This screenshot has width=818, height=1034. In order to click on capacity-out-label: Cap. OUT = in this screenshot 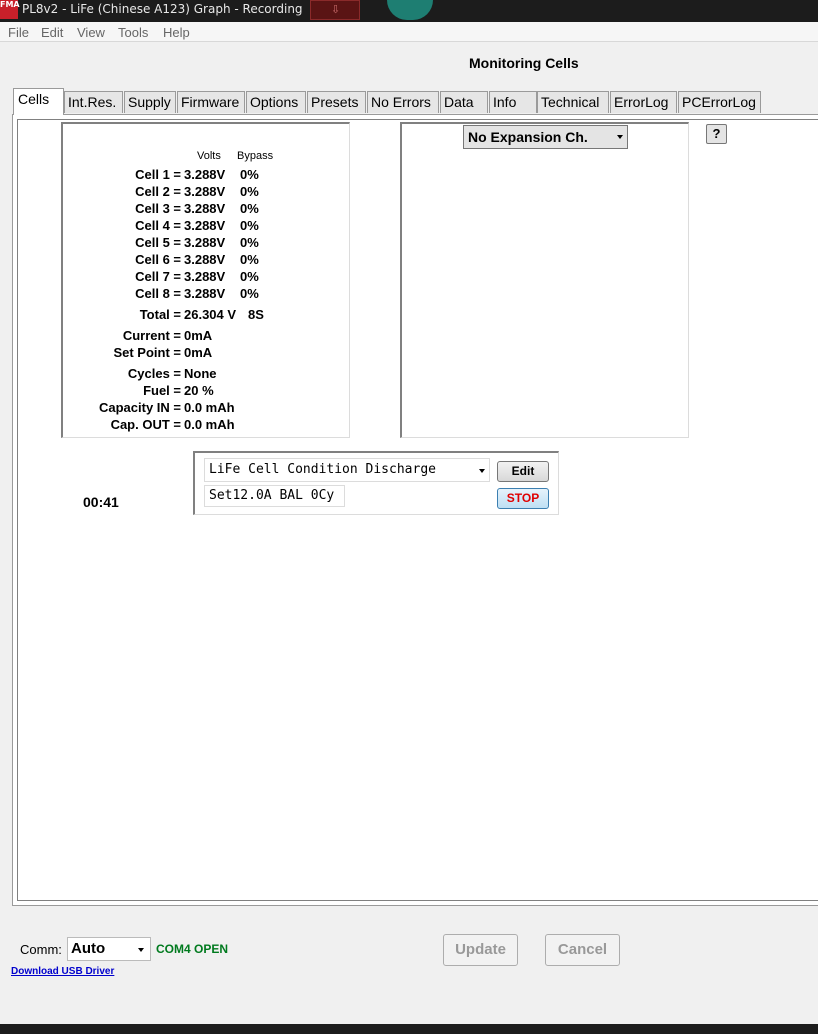, I will do `click(145, 424)`.